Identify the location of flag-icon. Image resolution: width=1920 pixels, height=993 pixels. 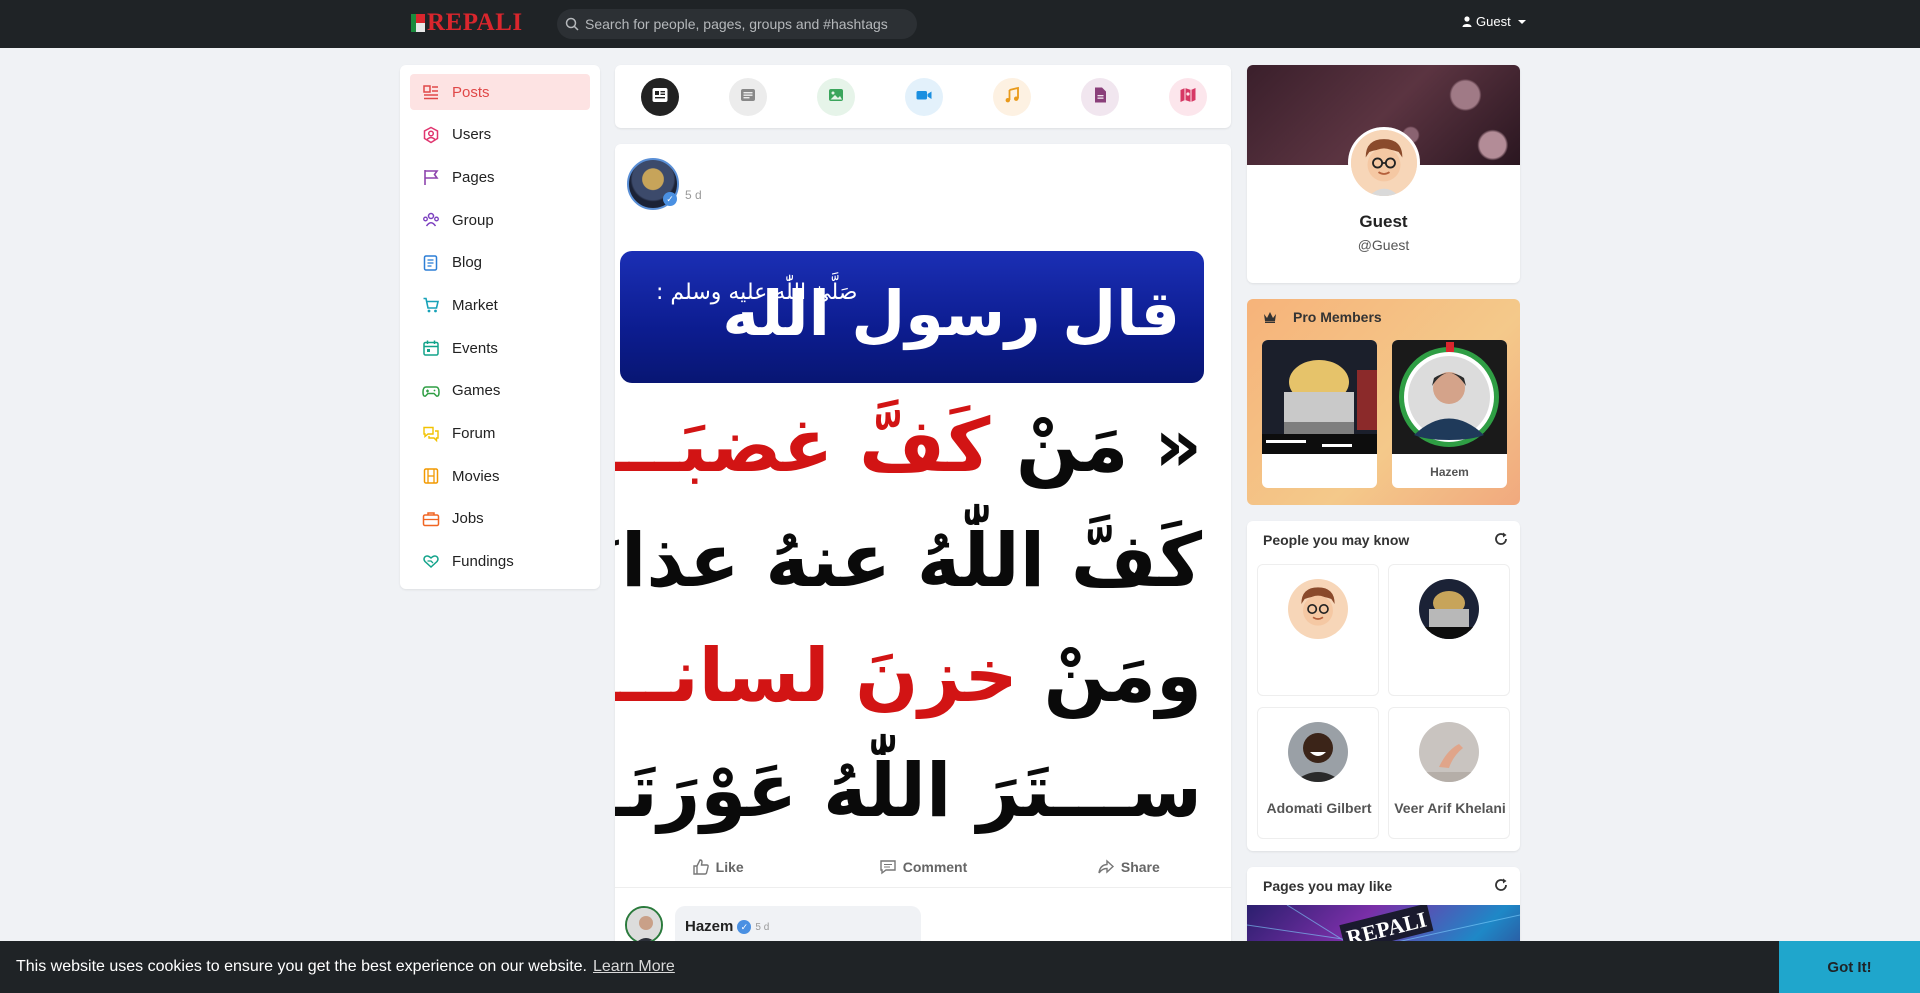
(431, 177).